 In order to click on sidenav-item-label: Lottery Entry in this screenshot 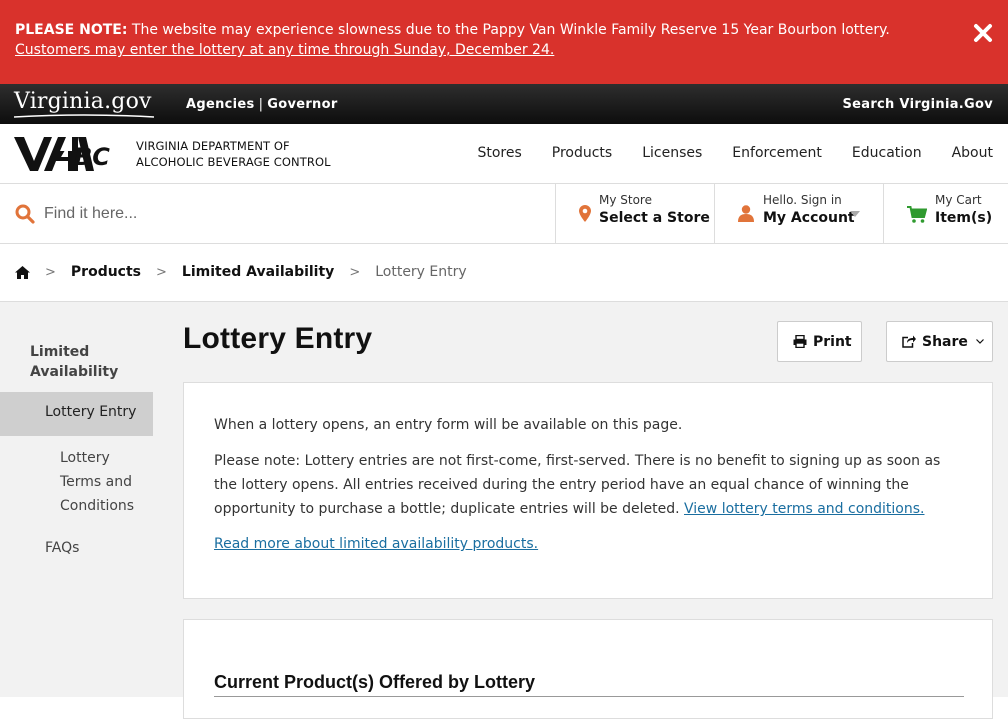, I will do `click(91, 412)`.